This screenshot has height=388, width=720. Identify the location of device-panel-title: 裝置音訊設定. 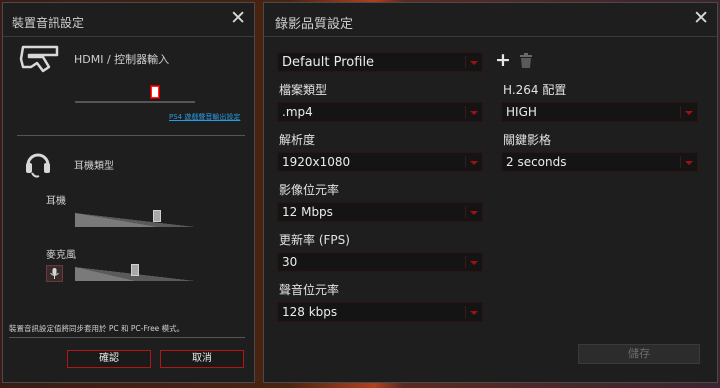
(48, 23).